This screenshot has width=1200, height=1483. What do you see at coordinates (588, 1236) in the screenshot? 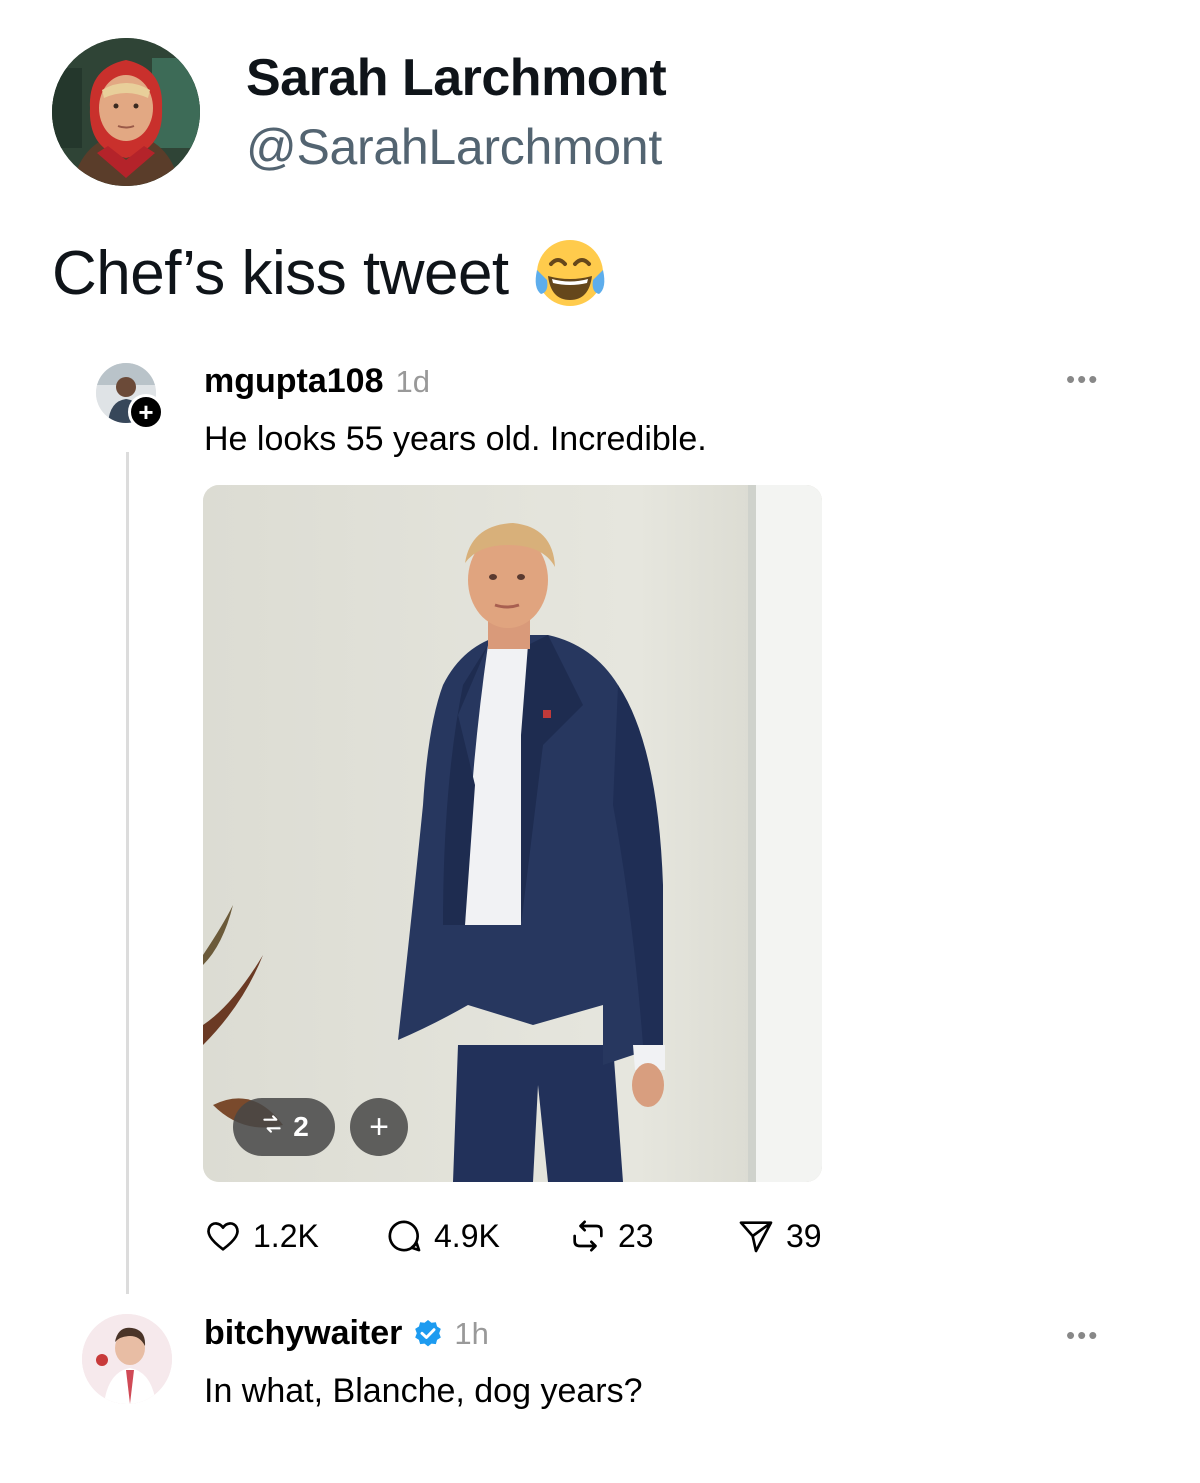
I see `repost-icon` at bounding box center [588, 1236].